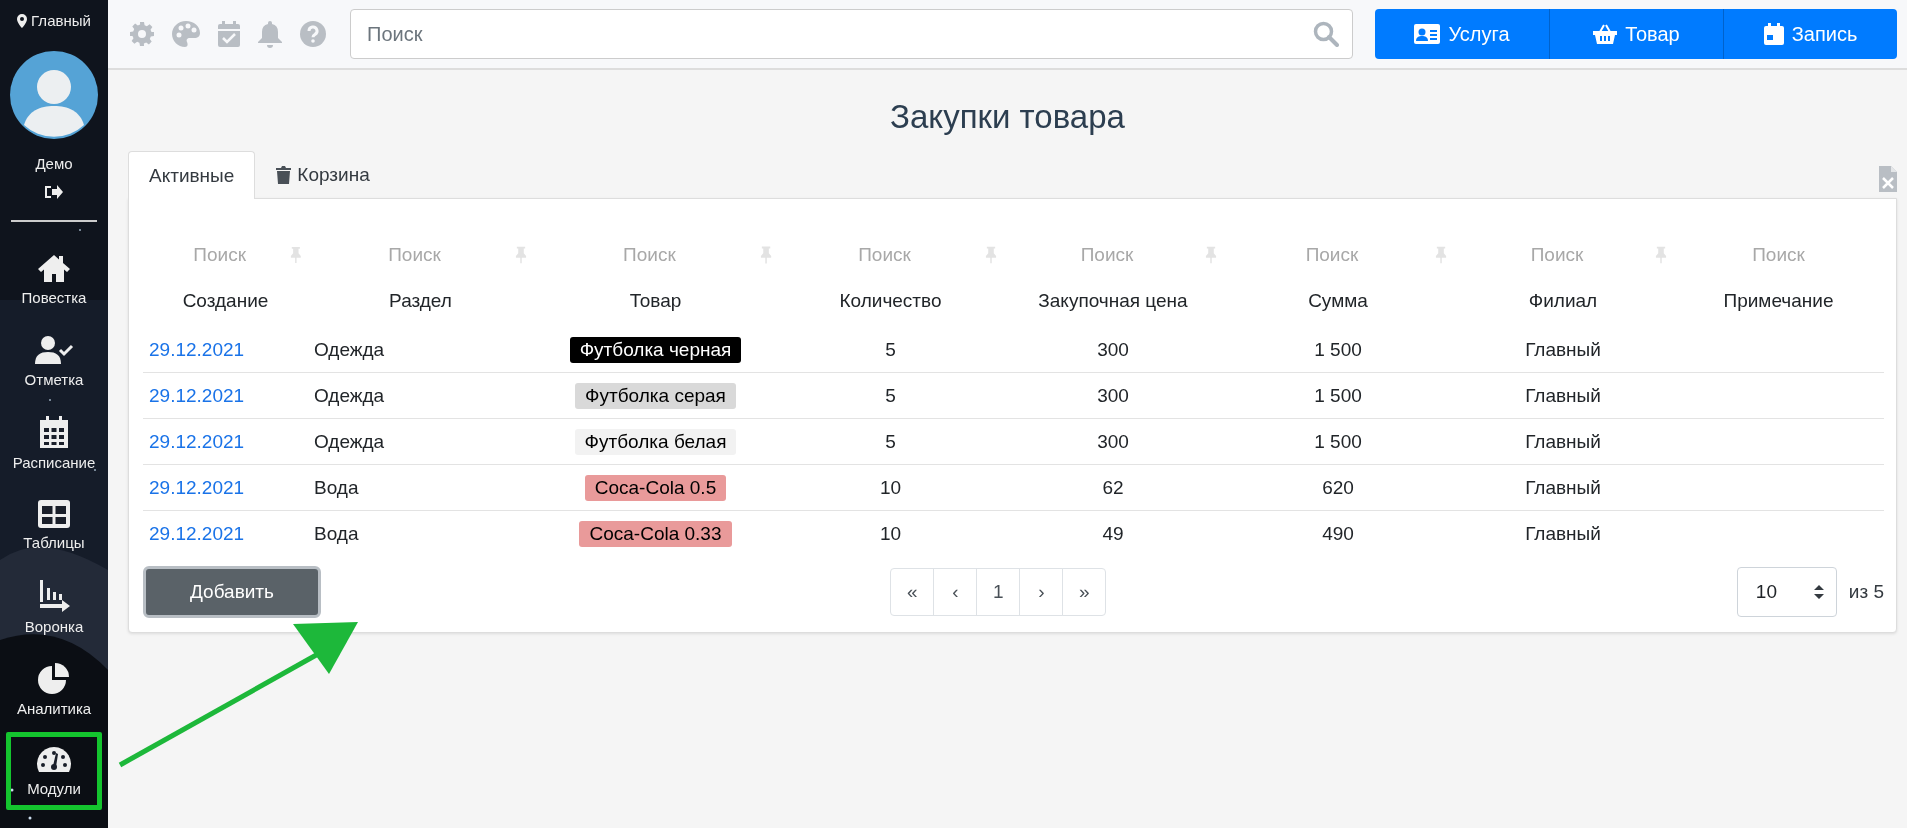  What do you see at coordinates (225, 300) in the screenshot?
I see `column-header: Создание` at bounding box center [225, 300].